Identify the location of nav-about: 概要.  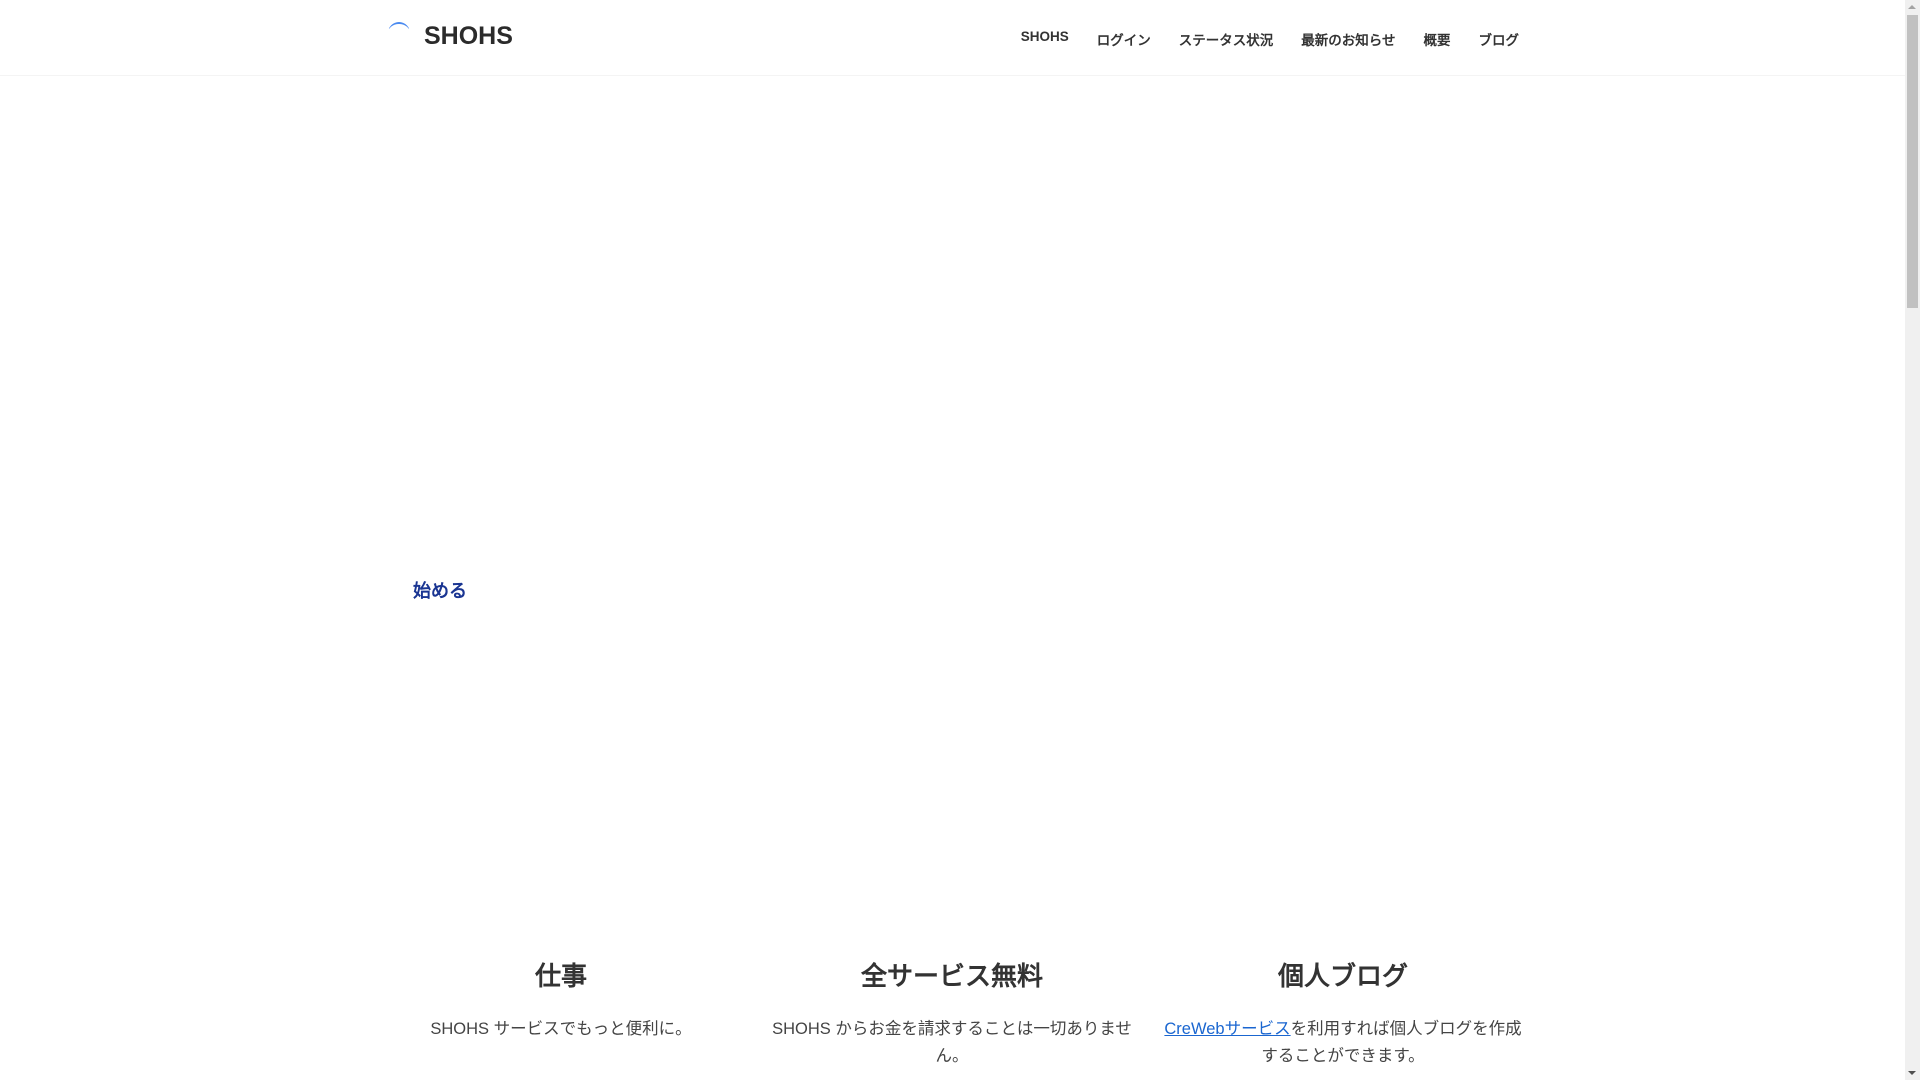
(1437, 39).